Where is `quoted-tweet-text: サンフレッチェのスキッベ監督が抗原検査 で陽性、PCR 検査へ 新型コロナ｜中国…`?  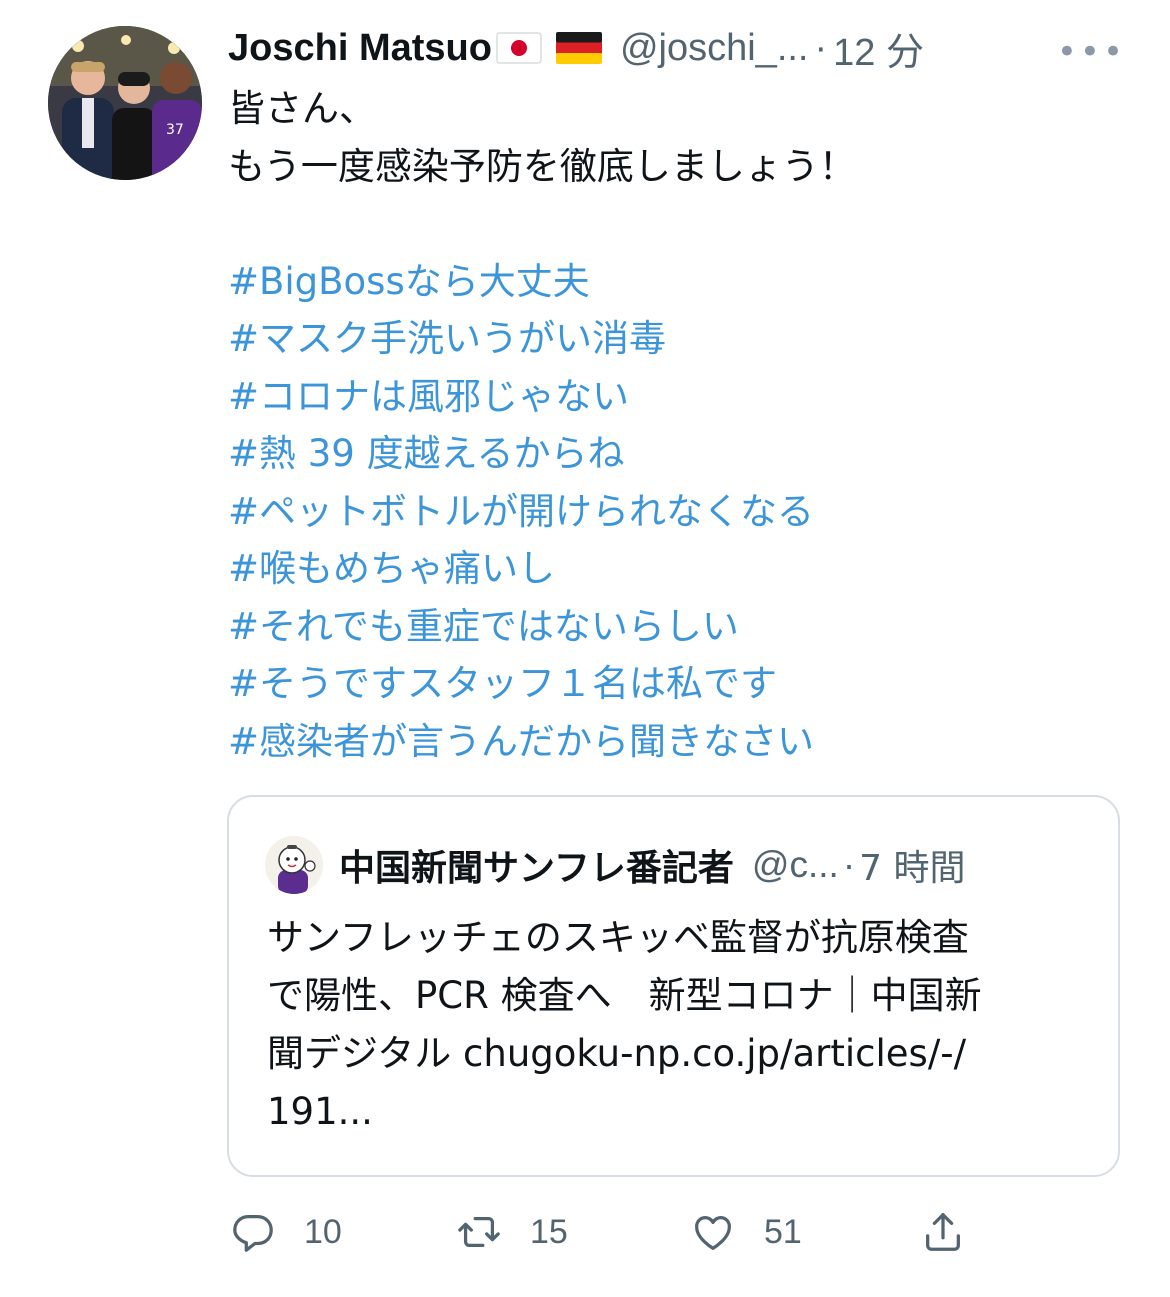 quoted-tweet-text: サンフレッチェのスキッベ監督が抗原検査 で陽性、PCR 検査へ 新型コロナ｜中国… is located at coordinates (677, 1025).